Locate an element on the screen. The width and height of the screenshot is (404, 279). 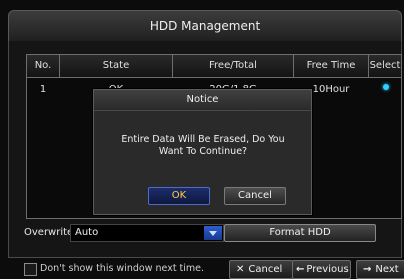
chevron-down-icon is located at coordinates (213, 233).